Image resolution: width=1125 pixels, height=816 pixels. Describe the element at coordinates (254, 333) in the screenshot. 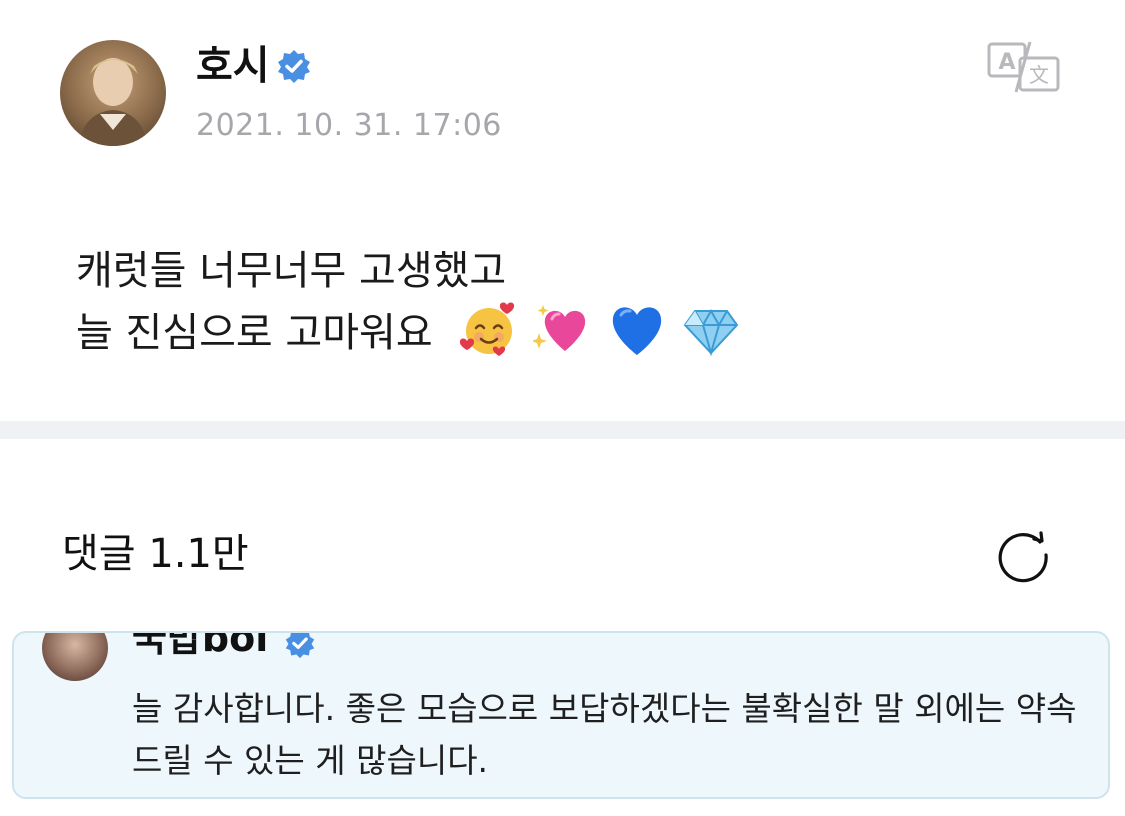

I see `post-body-line-2-text: 늘 진심으로 고마워요` at that location.